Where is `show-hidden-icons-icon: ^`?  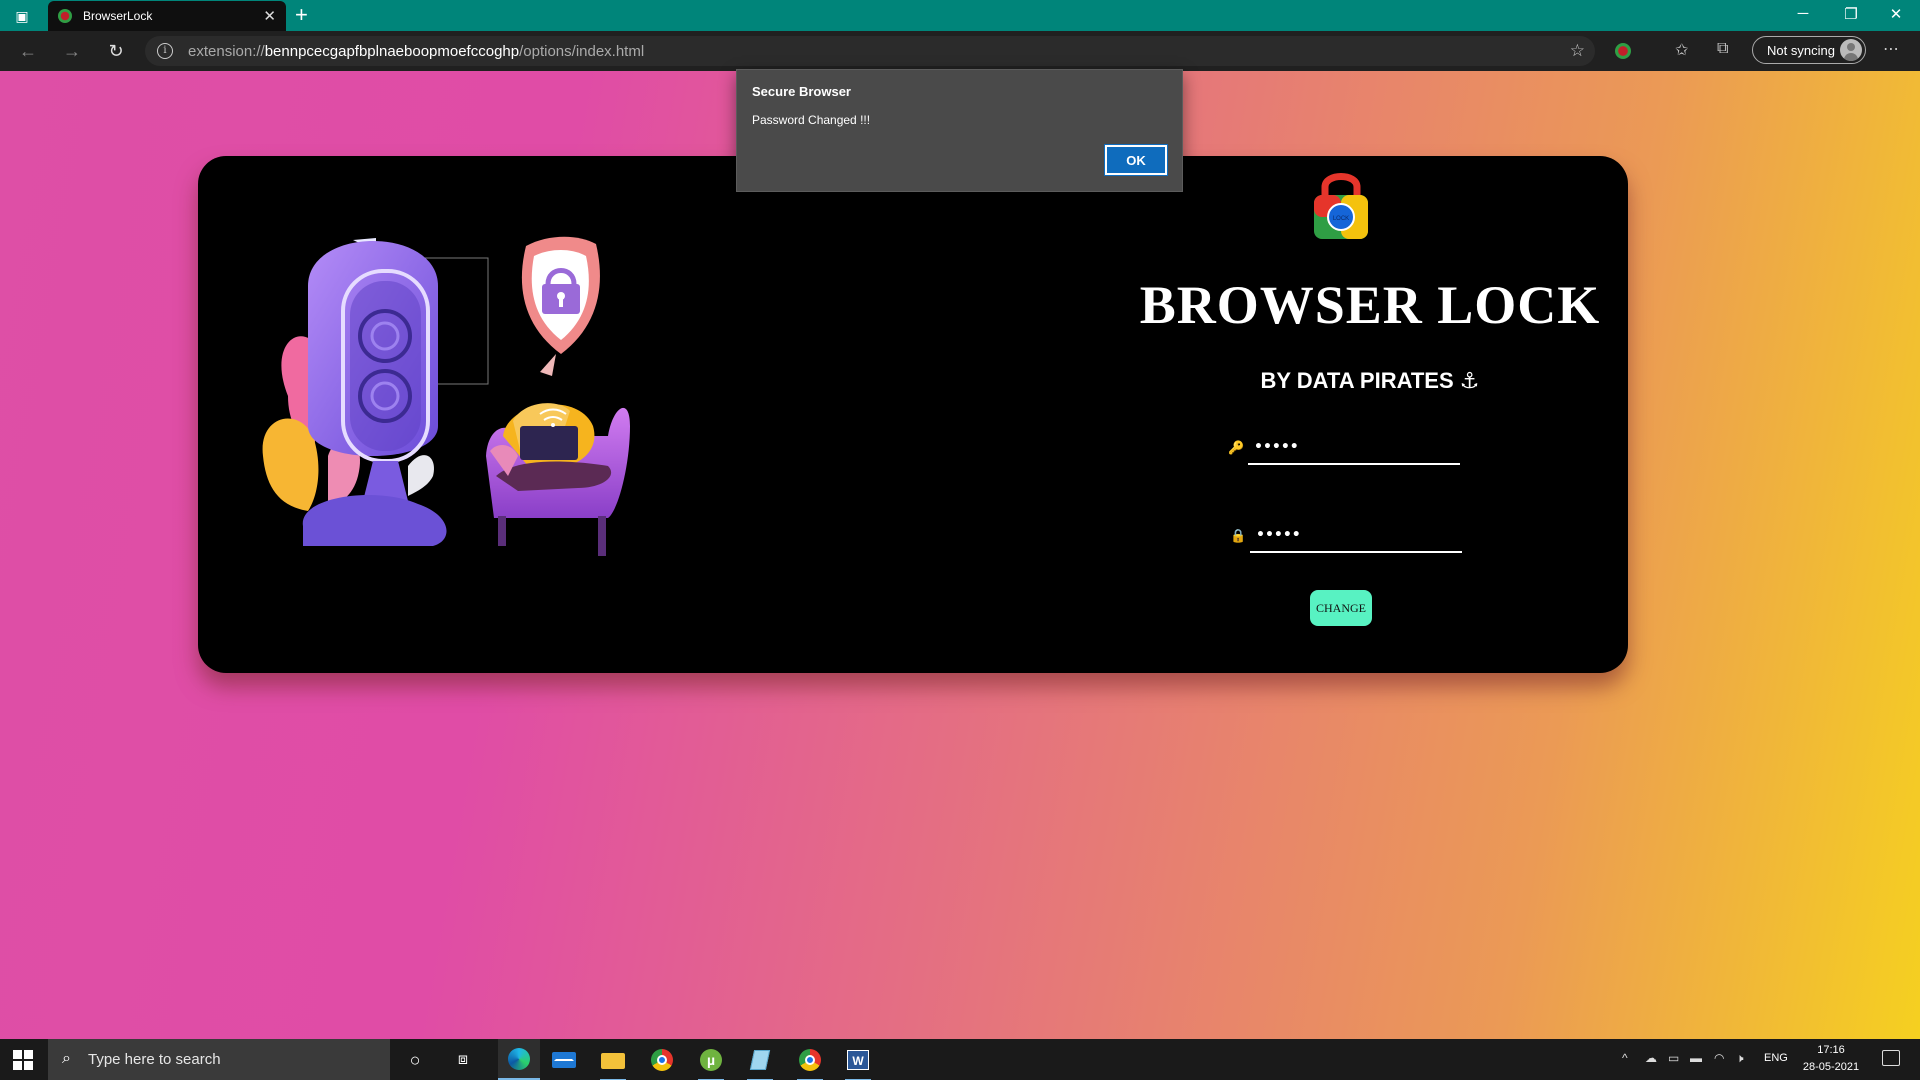
show-hidden-icons-icon: ^ is located at coordinates (1625, 1058).